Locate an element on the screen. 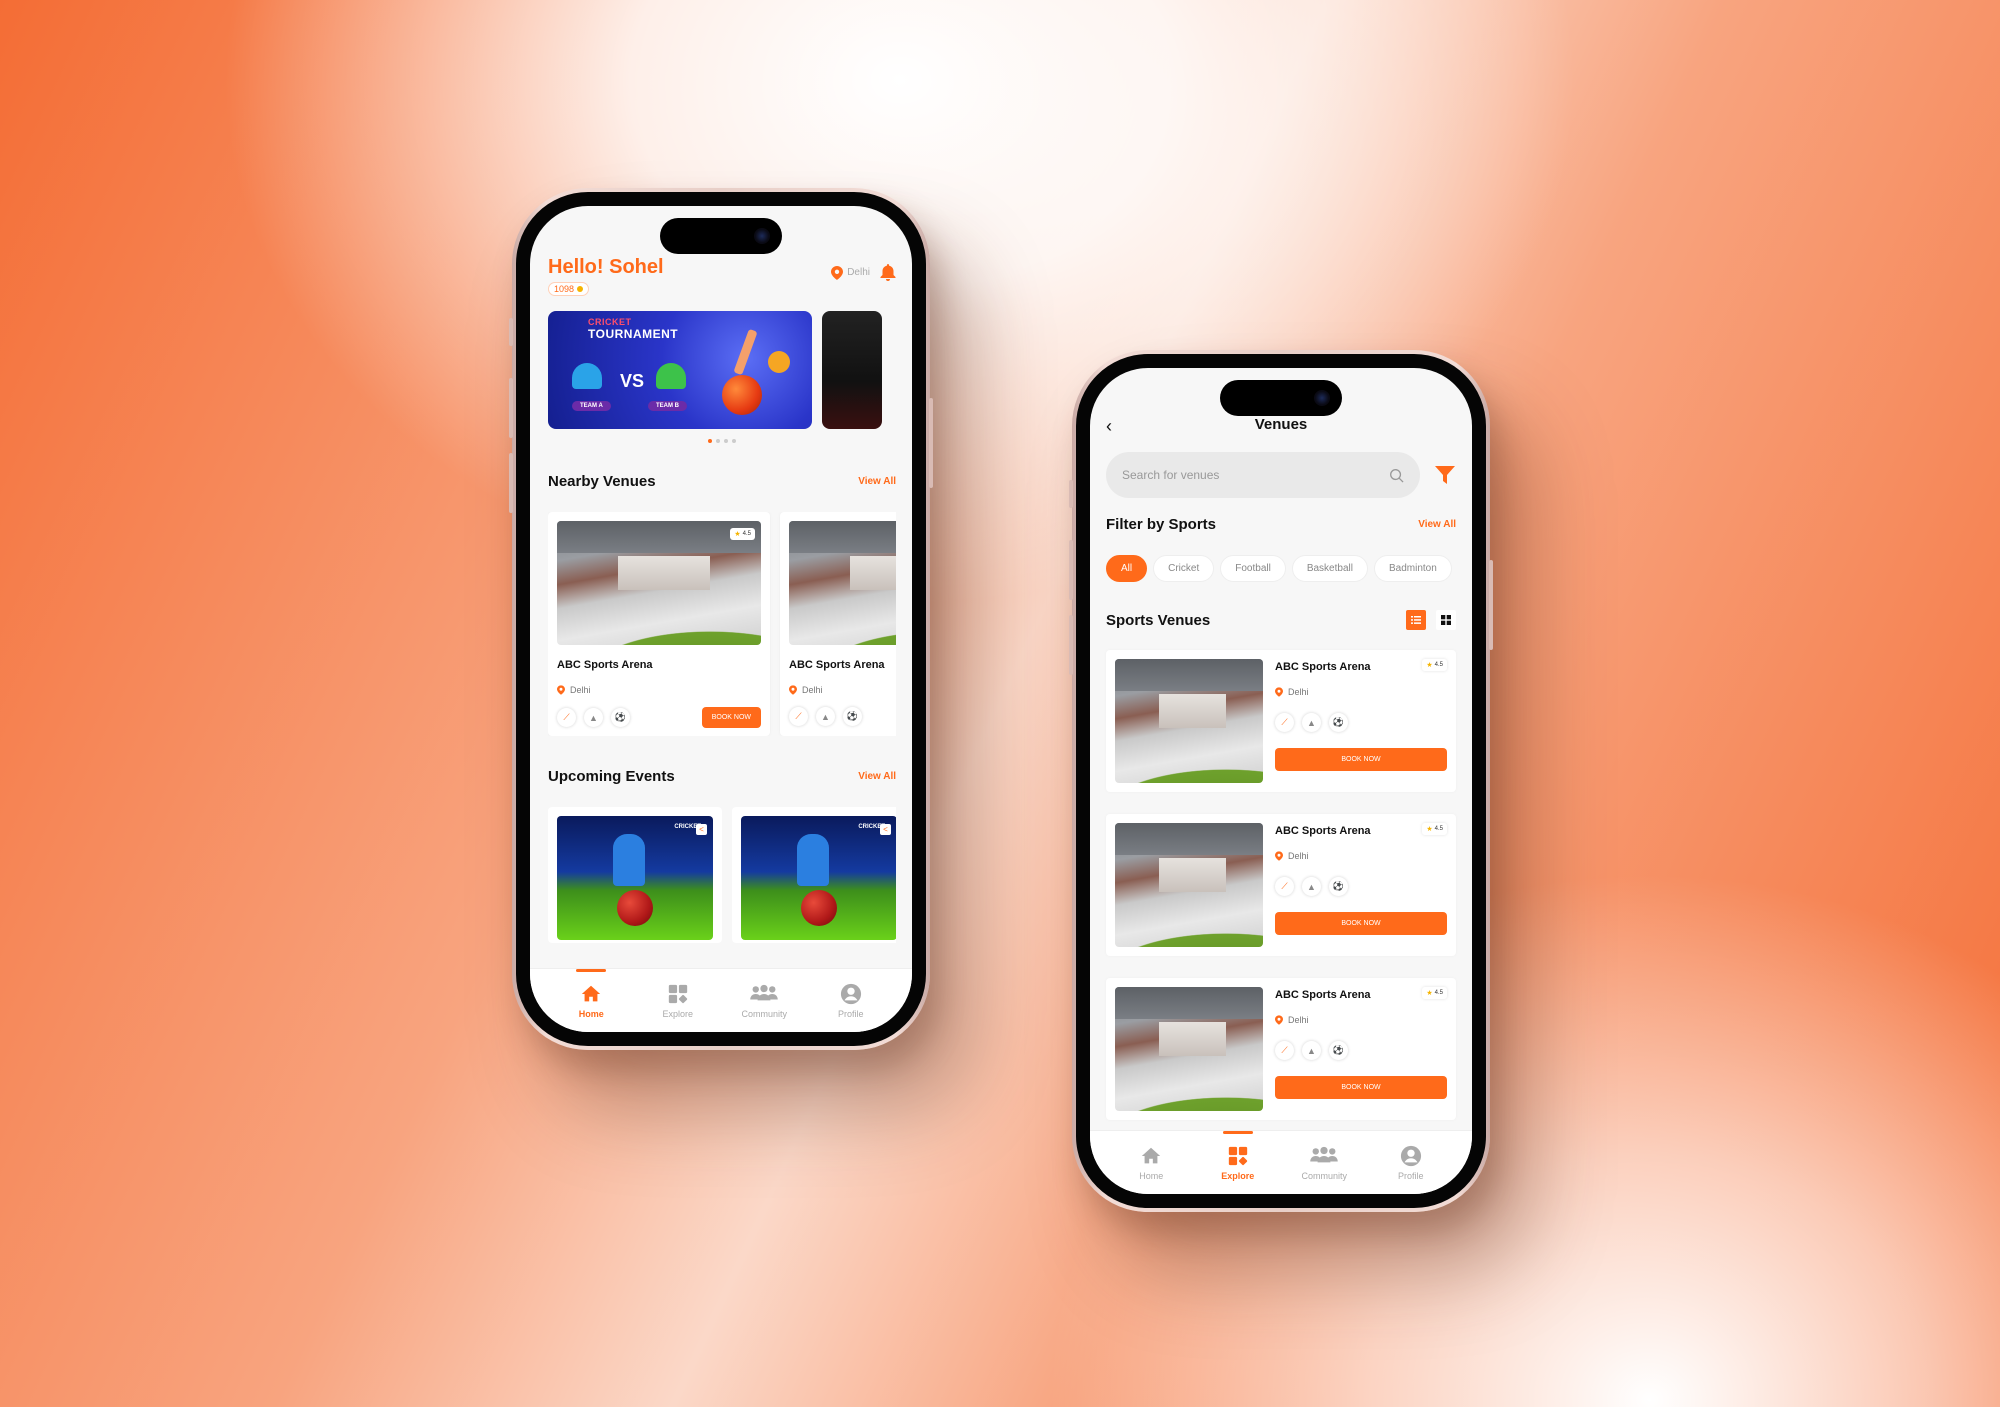 The height and width of the screenshot is (1407, 2000). grid-view-toggle is located at coordinates (1446, 620).